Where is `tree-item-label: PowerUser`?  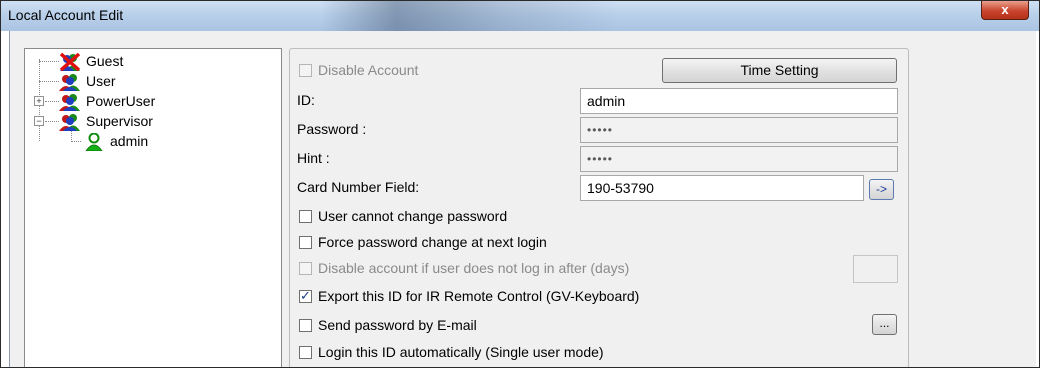
tree-item-label: PowerUser is located at coordinates (121, 101).